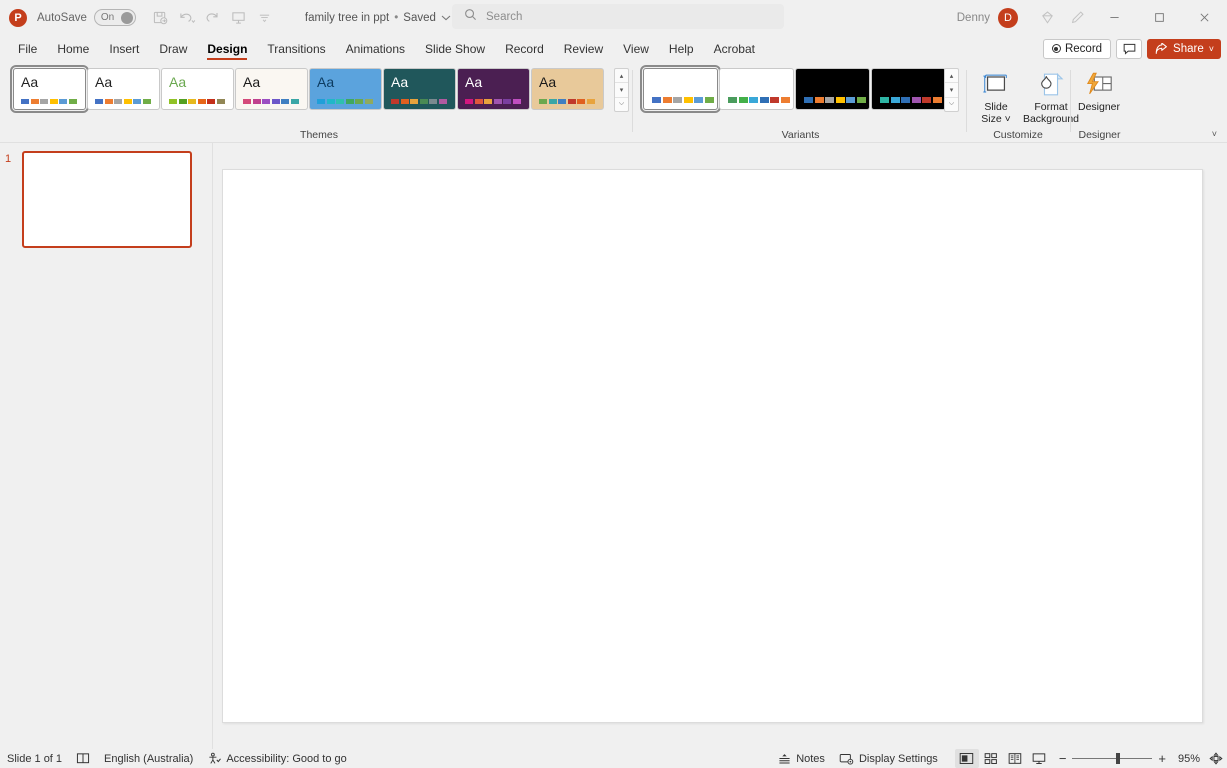 Image resolution: width=1227 pixels, height=768 pixels. I want to click on themes-scroll-down-icon: ▾, so click(621, 90).